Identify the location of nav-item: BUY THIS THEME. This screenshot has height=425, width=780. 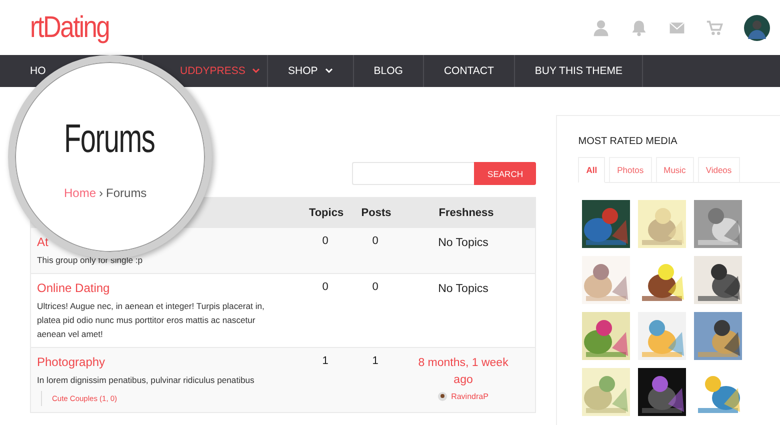
(578, 71).